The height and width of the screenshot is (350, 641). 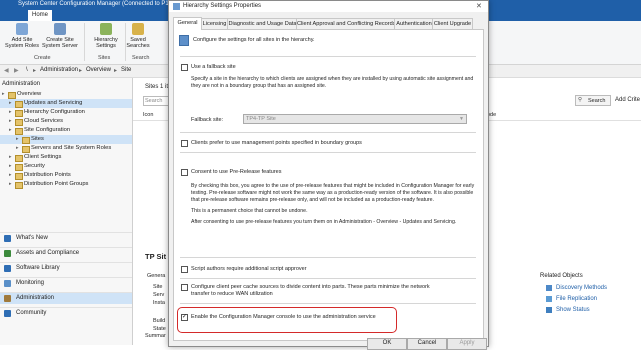 What do you see at coordinates (59, 70) in the screenshot?
I see `breadcrumb-administration: Administration` at bounding box center [59, 70].